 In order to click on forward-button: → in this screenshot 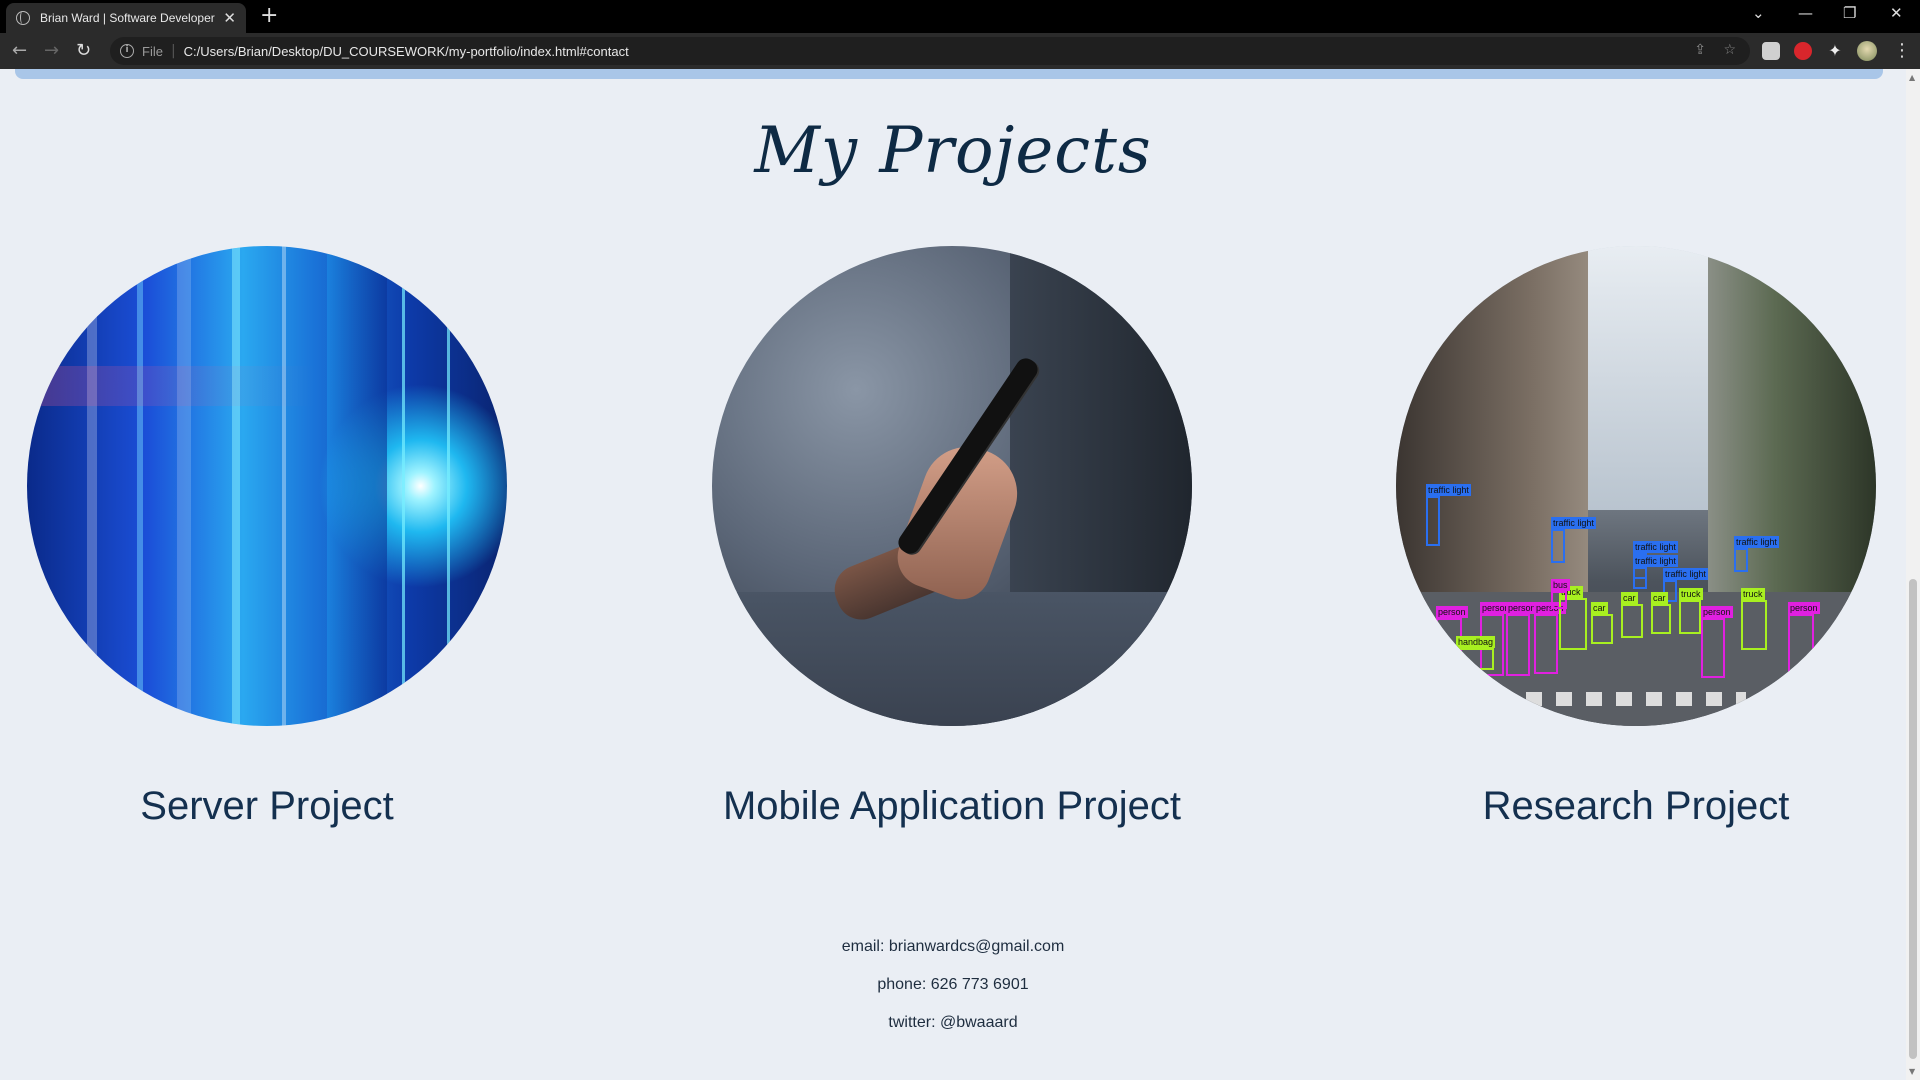, I will do `click(51, 50)`.